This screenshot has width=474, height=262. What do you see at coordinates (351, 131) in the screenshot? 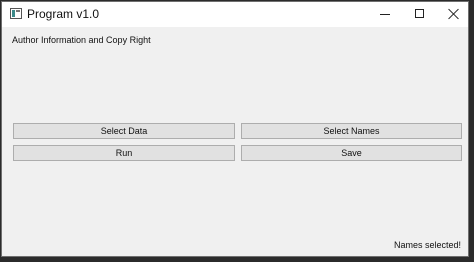
I see `select-names-button: Select Names` at bounding box center [351, 131].